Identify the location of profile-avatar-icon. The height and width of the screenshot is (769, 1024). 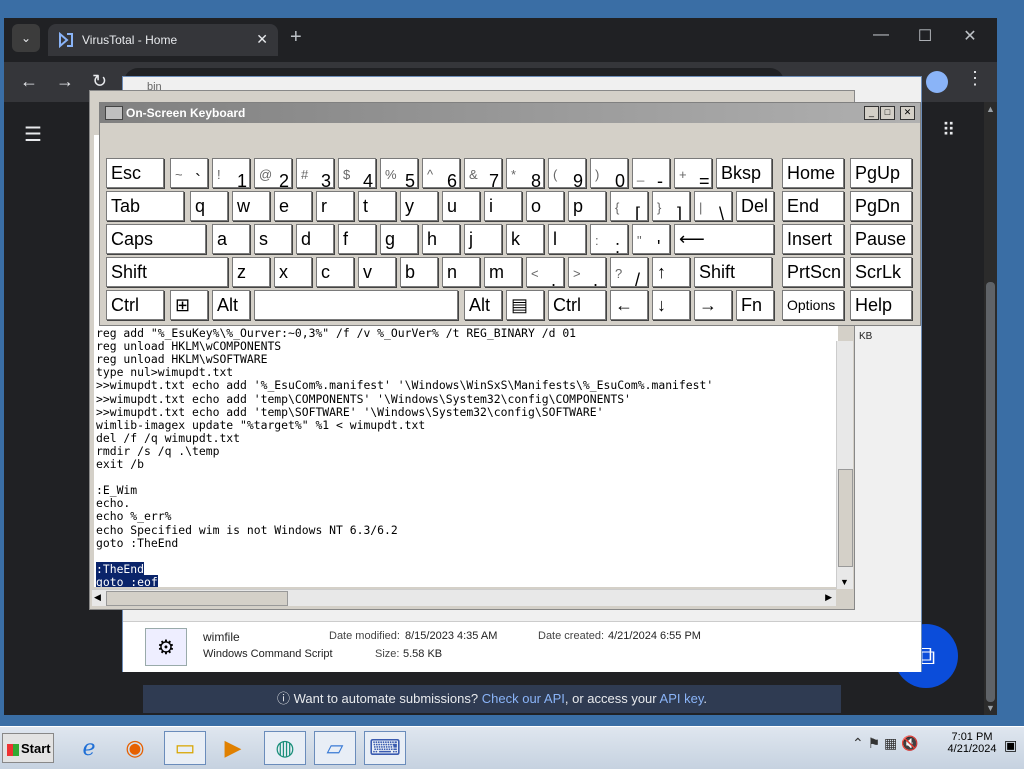
(937, 82).